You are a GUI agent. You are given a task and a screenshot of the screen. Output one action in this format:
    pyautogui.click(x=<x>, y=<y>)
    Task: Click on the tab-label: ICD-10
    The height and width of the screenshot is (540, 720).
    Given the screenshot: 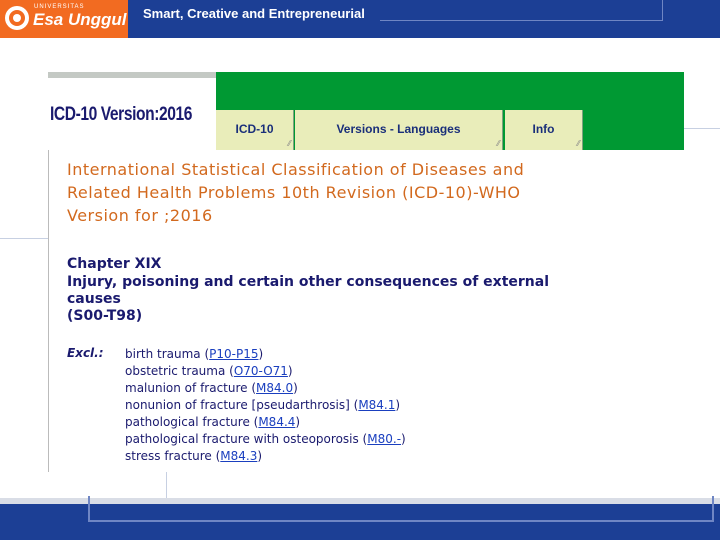 What is the action you would take?
    pyautogui.click(x=254, y=129)
    